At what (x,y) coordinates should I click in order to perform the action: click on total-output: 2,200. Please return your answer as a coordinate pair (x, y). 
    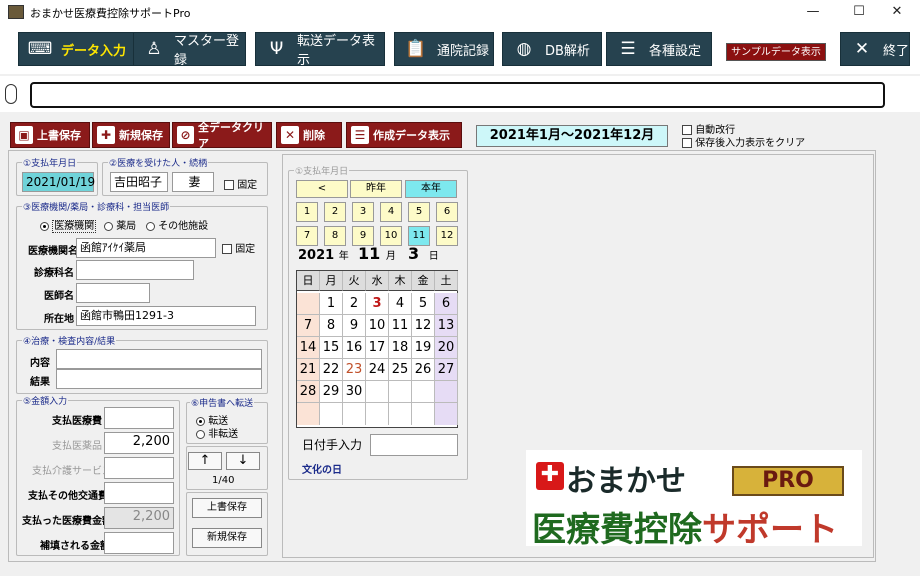
    Looking at the image, I should click on (139, 518).